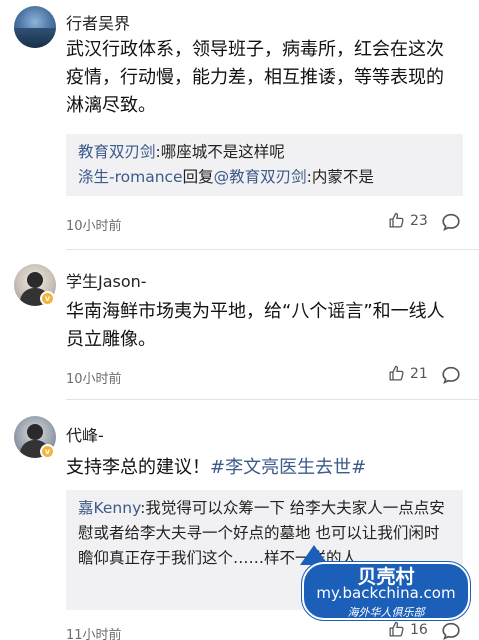  Describe the element at coordinates (408, 220) in the screenshot. I see `like-button: 23` at that location.